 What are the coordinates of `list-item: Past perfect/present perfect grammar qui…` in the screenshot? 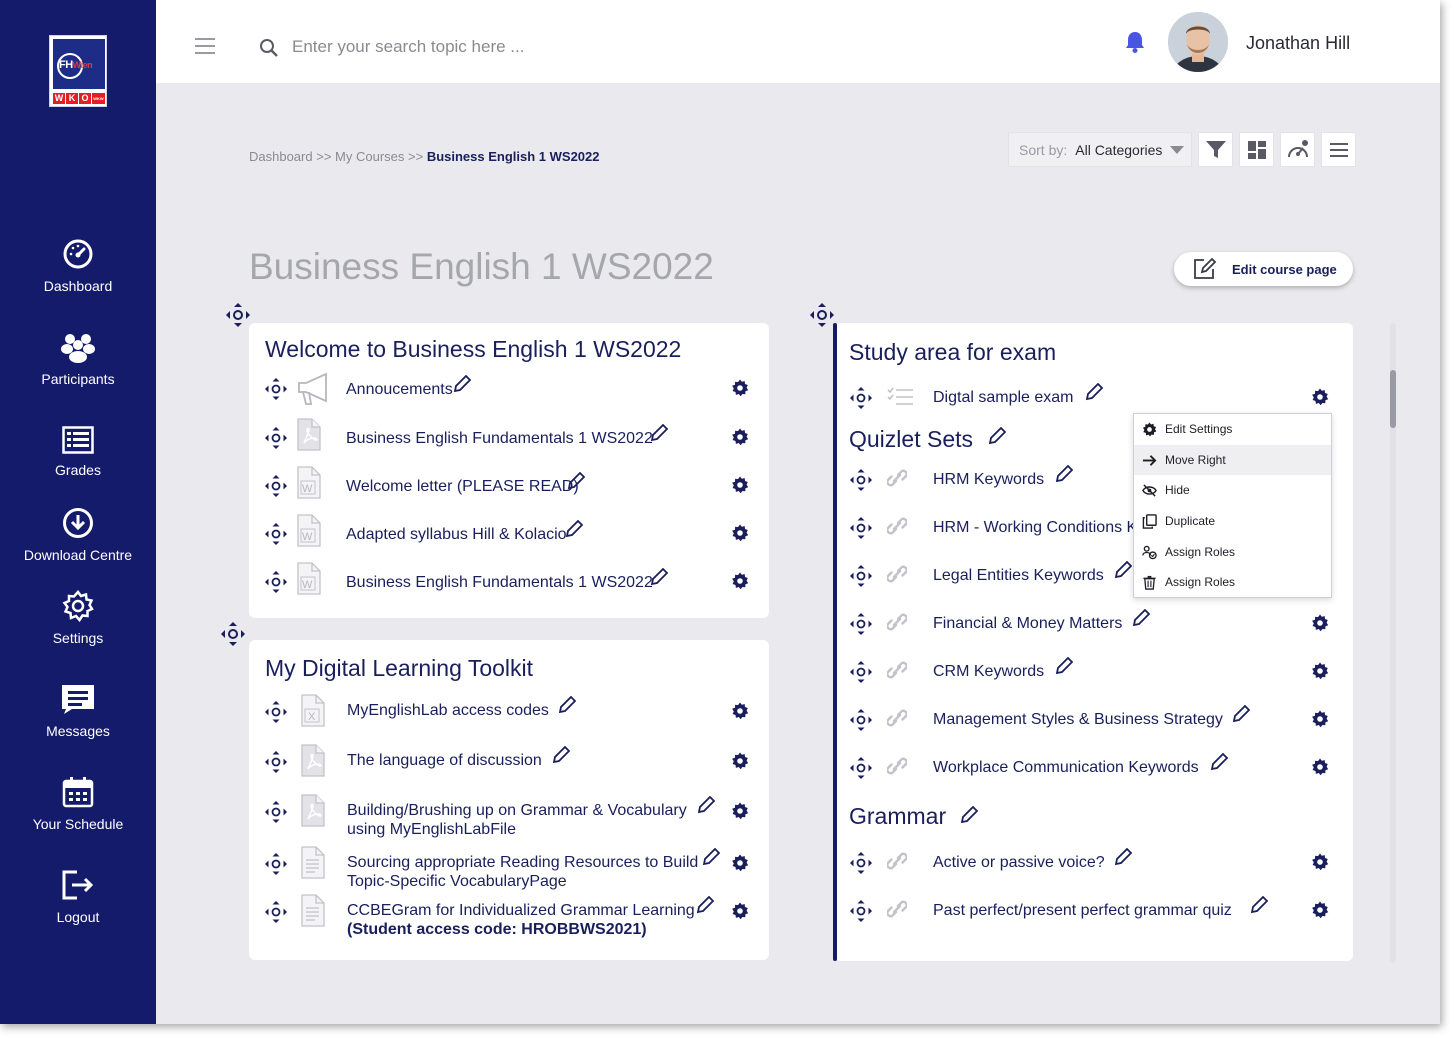 It's located at (1099, 917).